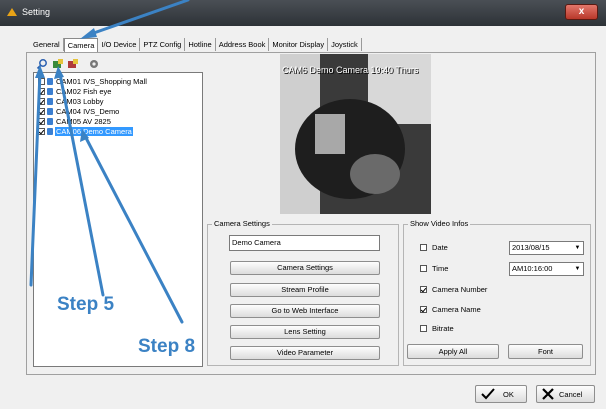  I want to click on annotation-arrow-step5, so click(35, 179).